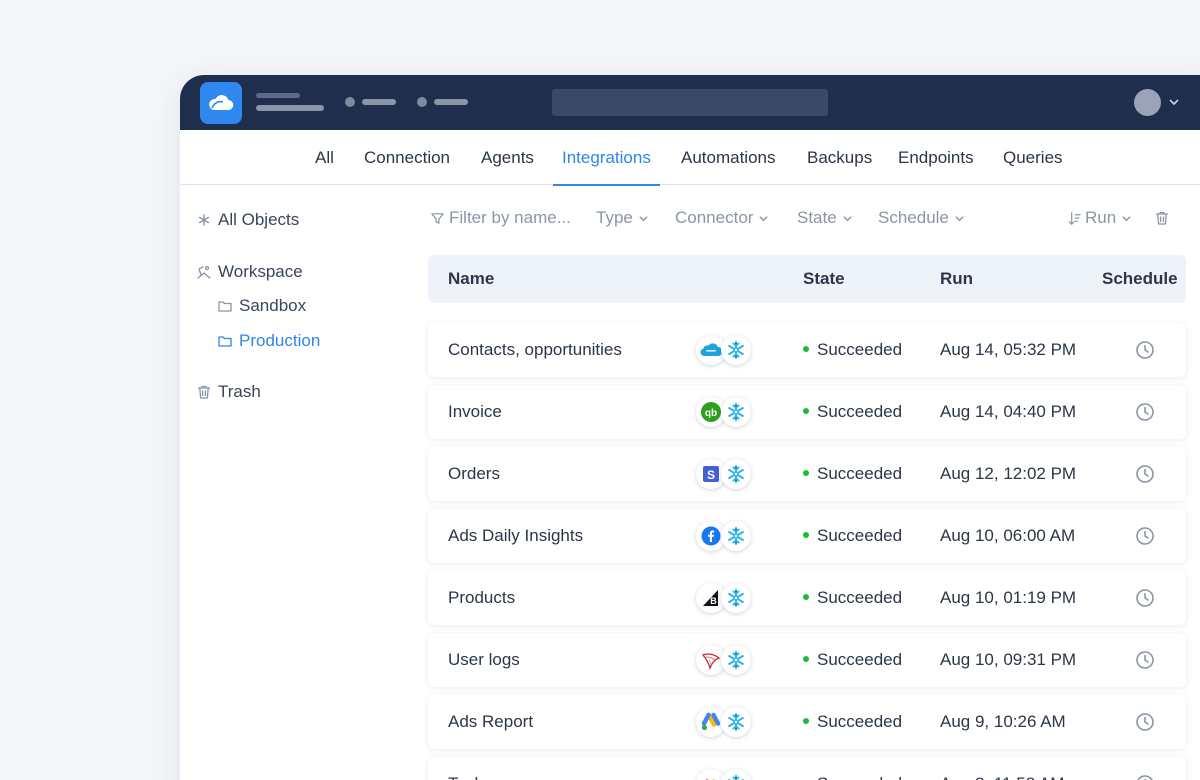 This screenshot has width=1200, height=780. Describe the element at coordinates (824, 279) in the screenshot. I see `column-header-state: State` at that location.